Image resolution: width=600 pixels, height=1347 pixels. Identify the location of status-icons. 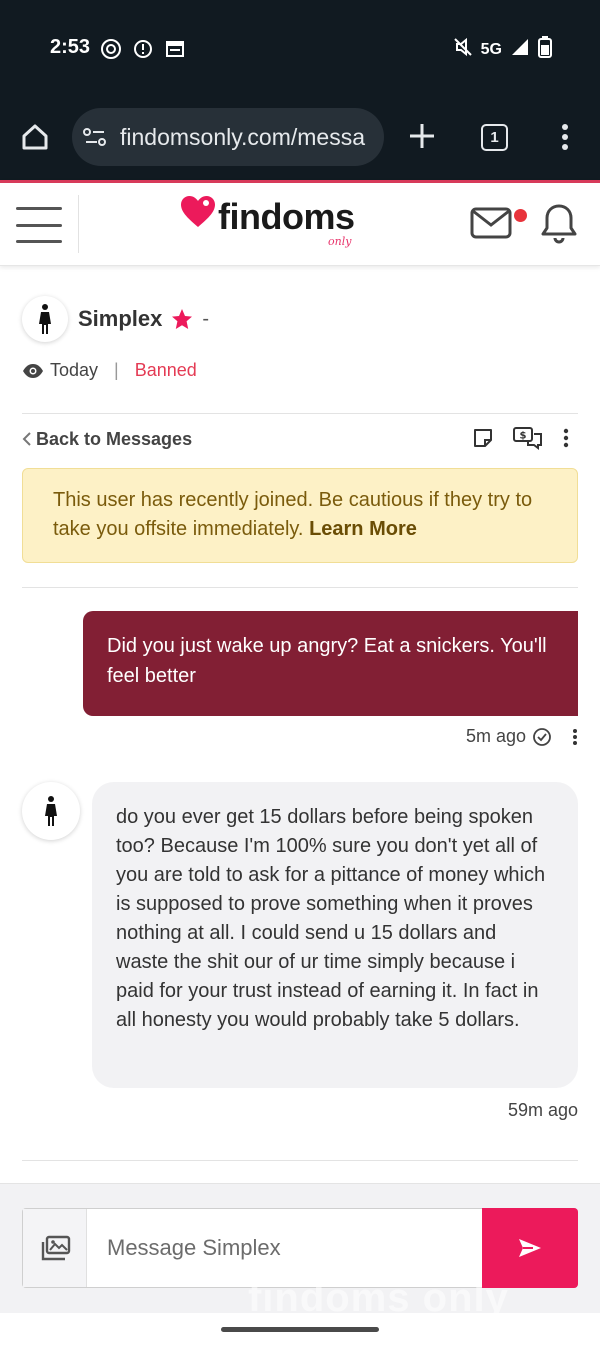
(143, 49).